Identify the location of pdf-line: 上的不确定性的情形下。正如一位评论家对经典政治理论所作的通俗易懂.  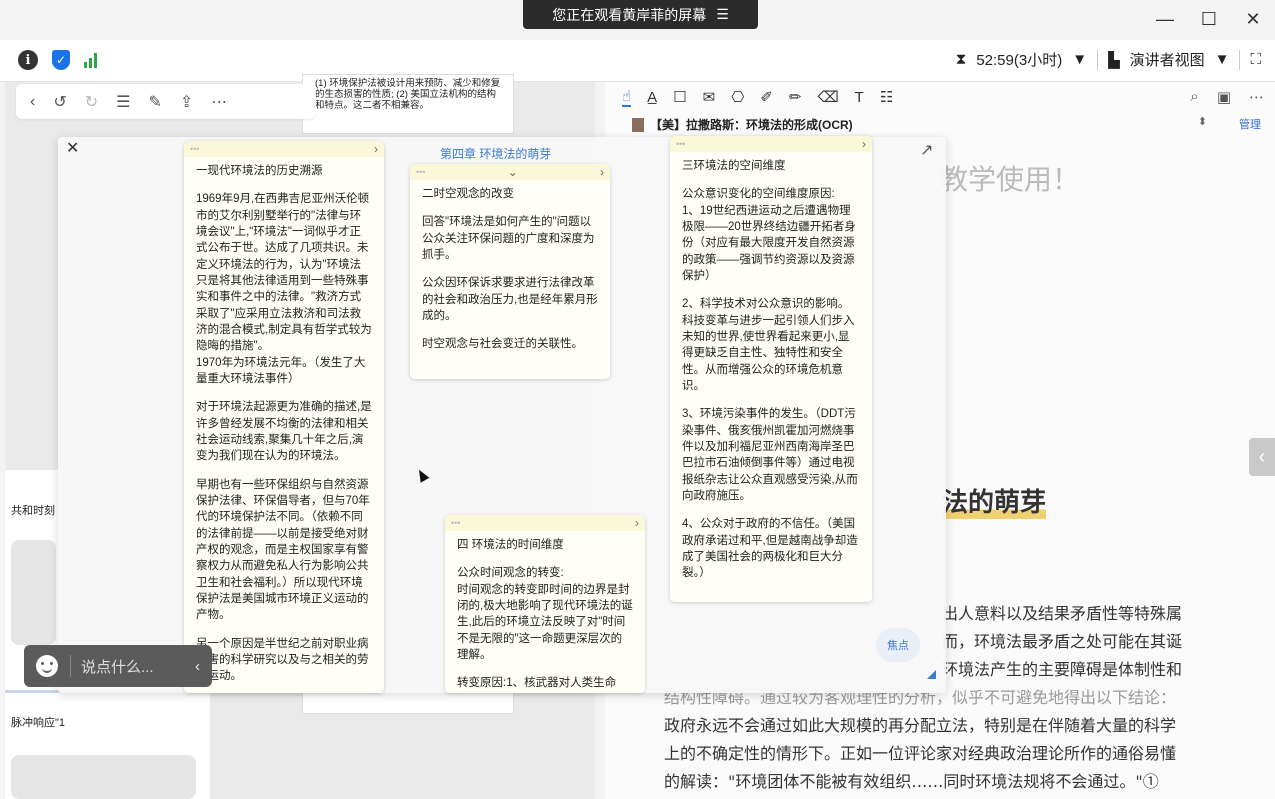
(920, 753).